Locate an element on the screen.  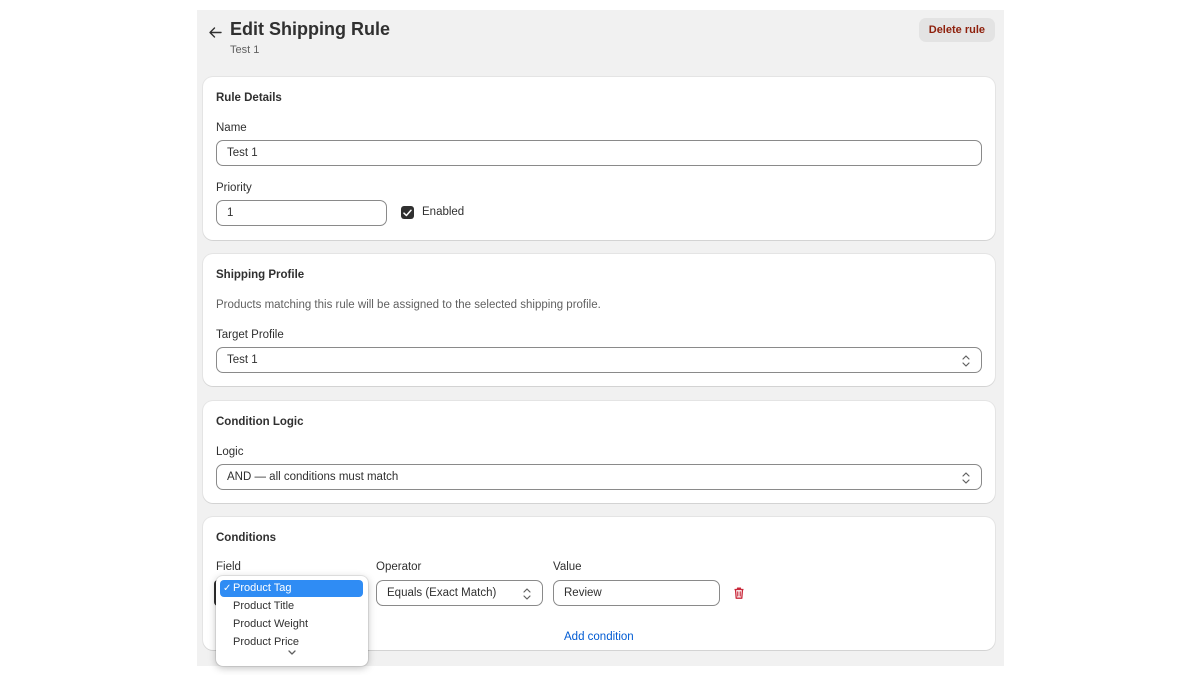
chevron-down-icon is located at coordinates (292, 653).